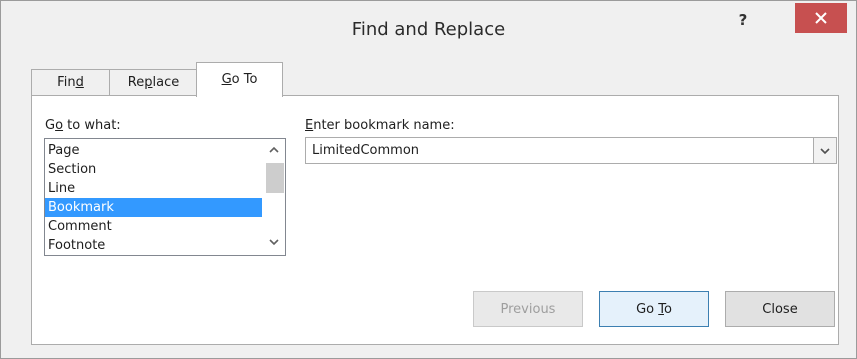  I want to click on tab-goto: Go To, so click(239, 79).